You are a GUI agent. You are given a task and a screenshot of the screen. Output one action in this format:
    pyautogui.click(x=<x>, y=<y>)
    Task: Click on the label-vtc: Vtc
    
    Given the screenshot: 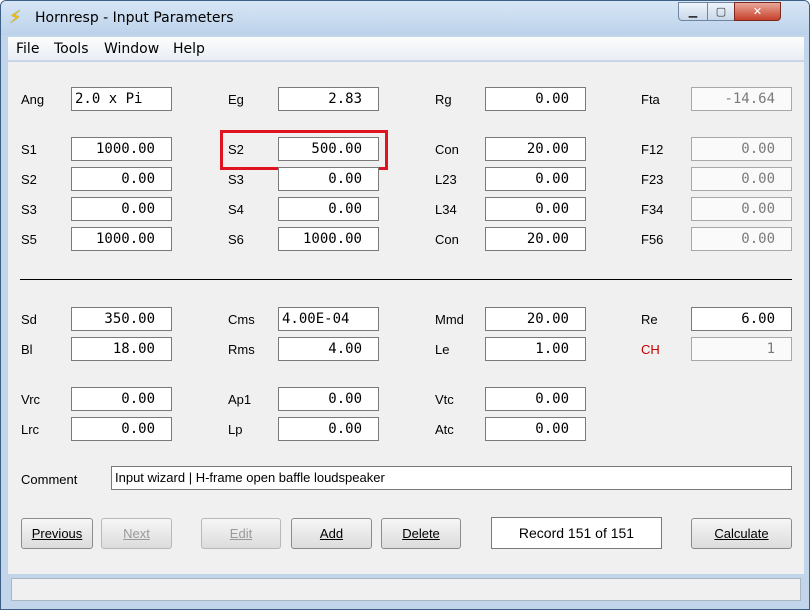 What is the action you would take?
    pyautogui.click(x=444, y=399)
    